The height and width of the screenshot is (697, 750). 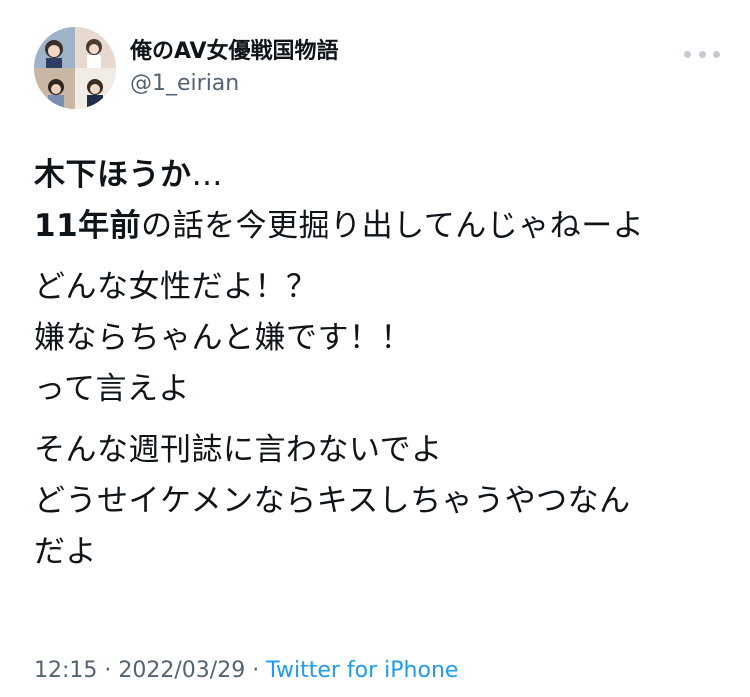 I want to click on tweet-time: 12:15, so click(x=65, y=670).